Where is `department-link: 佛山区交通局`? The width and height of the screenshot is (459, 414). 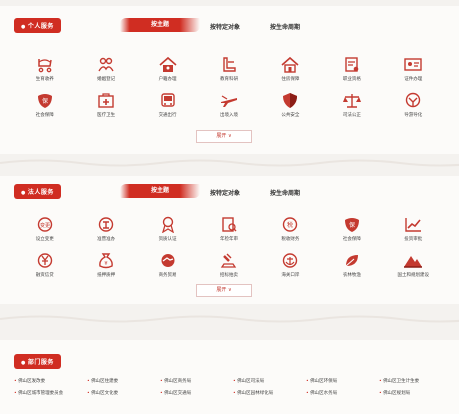
department-link: 佛山区交通局 is located at coordinates (196, 393).